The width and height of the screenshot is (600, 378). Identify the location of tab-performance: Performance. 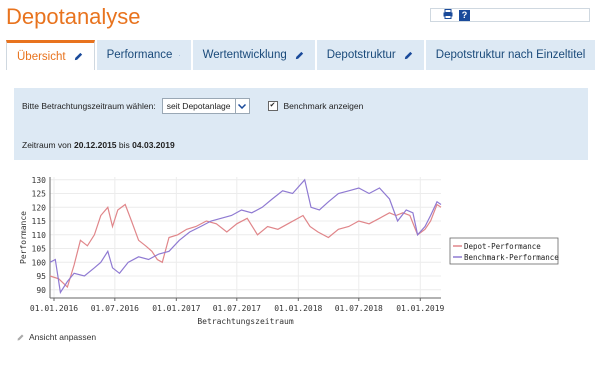
(143, 55).